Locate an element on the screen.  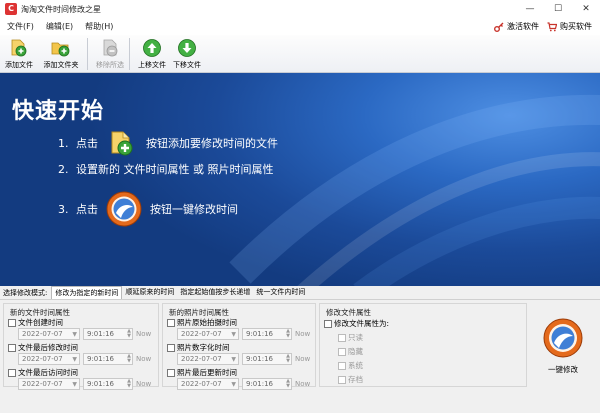
file-modified-checkbox is located at coordinates (12, 347).